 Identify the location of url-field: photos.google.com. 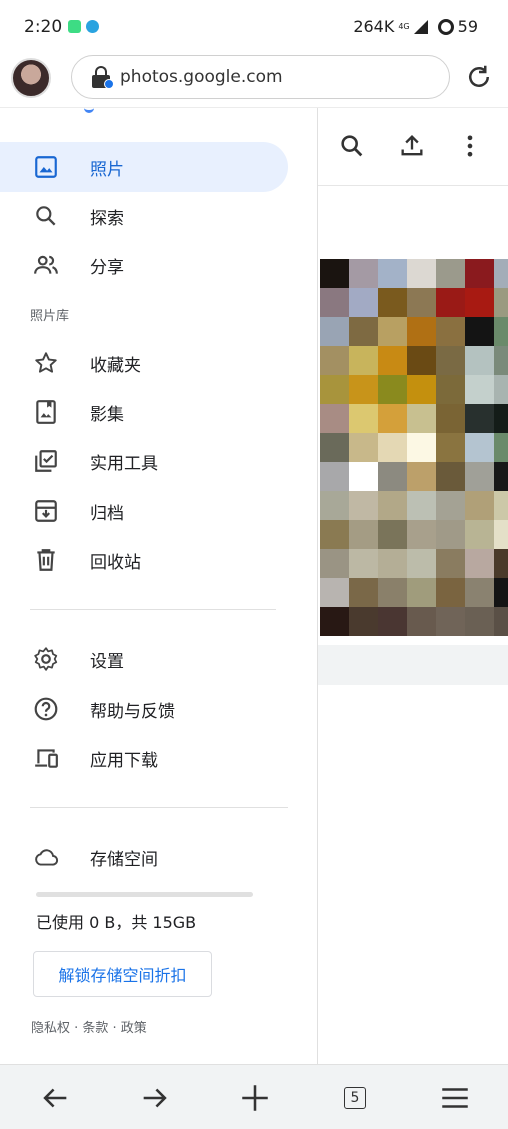
(260, 77).